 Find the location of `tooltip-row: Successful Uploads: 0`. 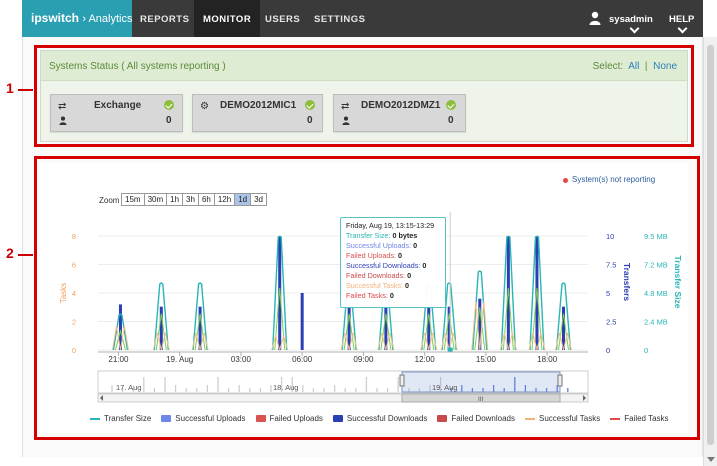

tooltip-row: Successful Uploads: 0 is located at coordinates (393, 246).